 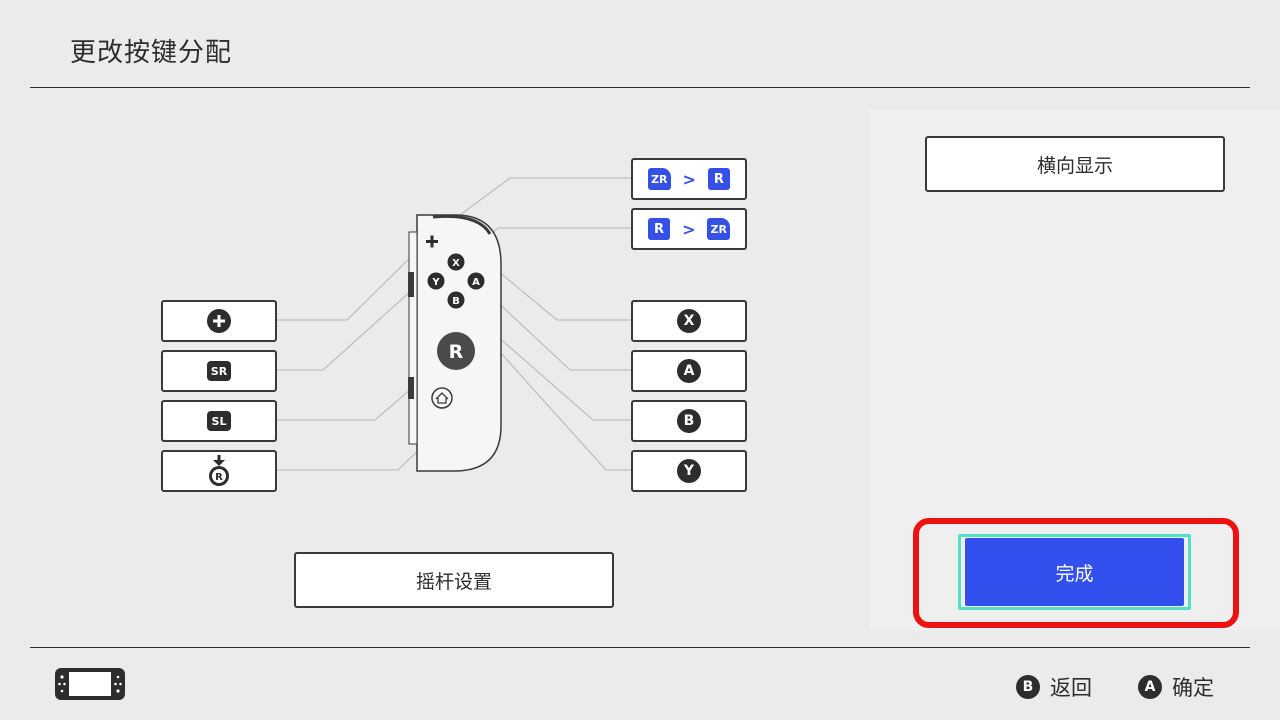 What do you see at coordinates (640, 647) in the screenshot?
I see `footer-divider` at bounding box center [640, 647].